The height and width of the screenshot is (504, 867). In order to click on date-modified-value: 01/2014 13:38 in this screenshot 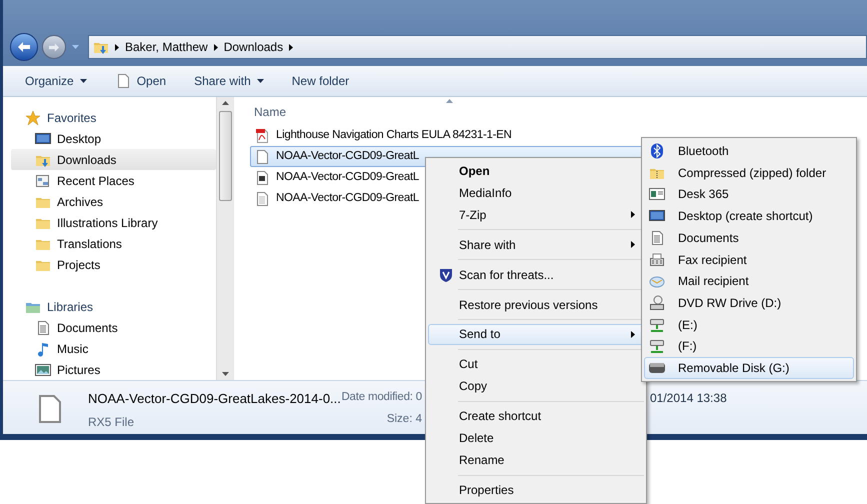, I will do `click(688, 398)`.